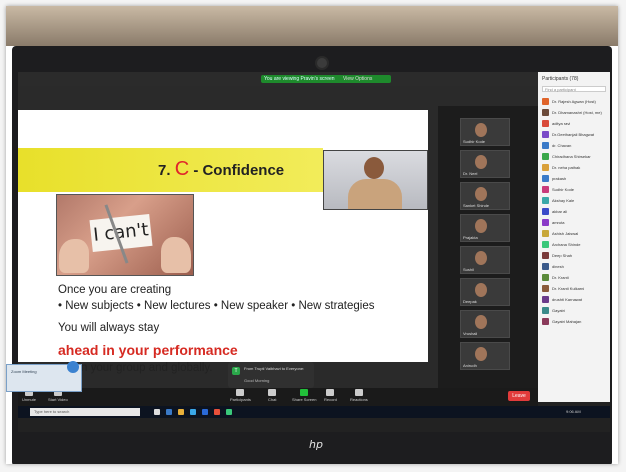 This screenshot has width=626, height=472. What do you see at coordinates (485, 228) in the screenshot?
I see `gallery-tile: Prajakta` at bounding box center [485, 228].